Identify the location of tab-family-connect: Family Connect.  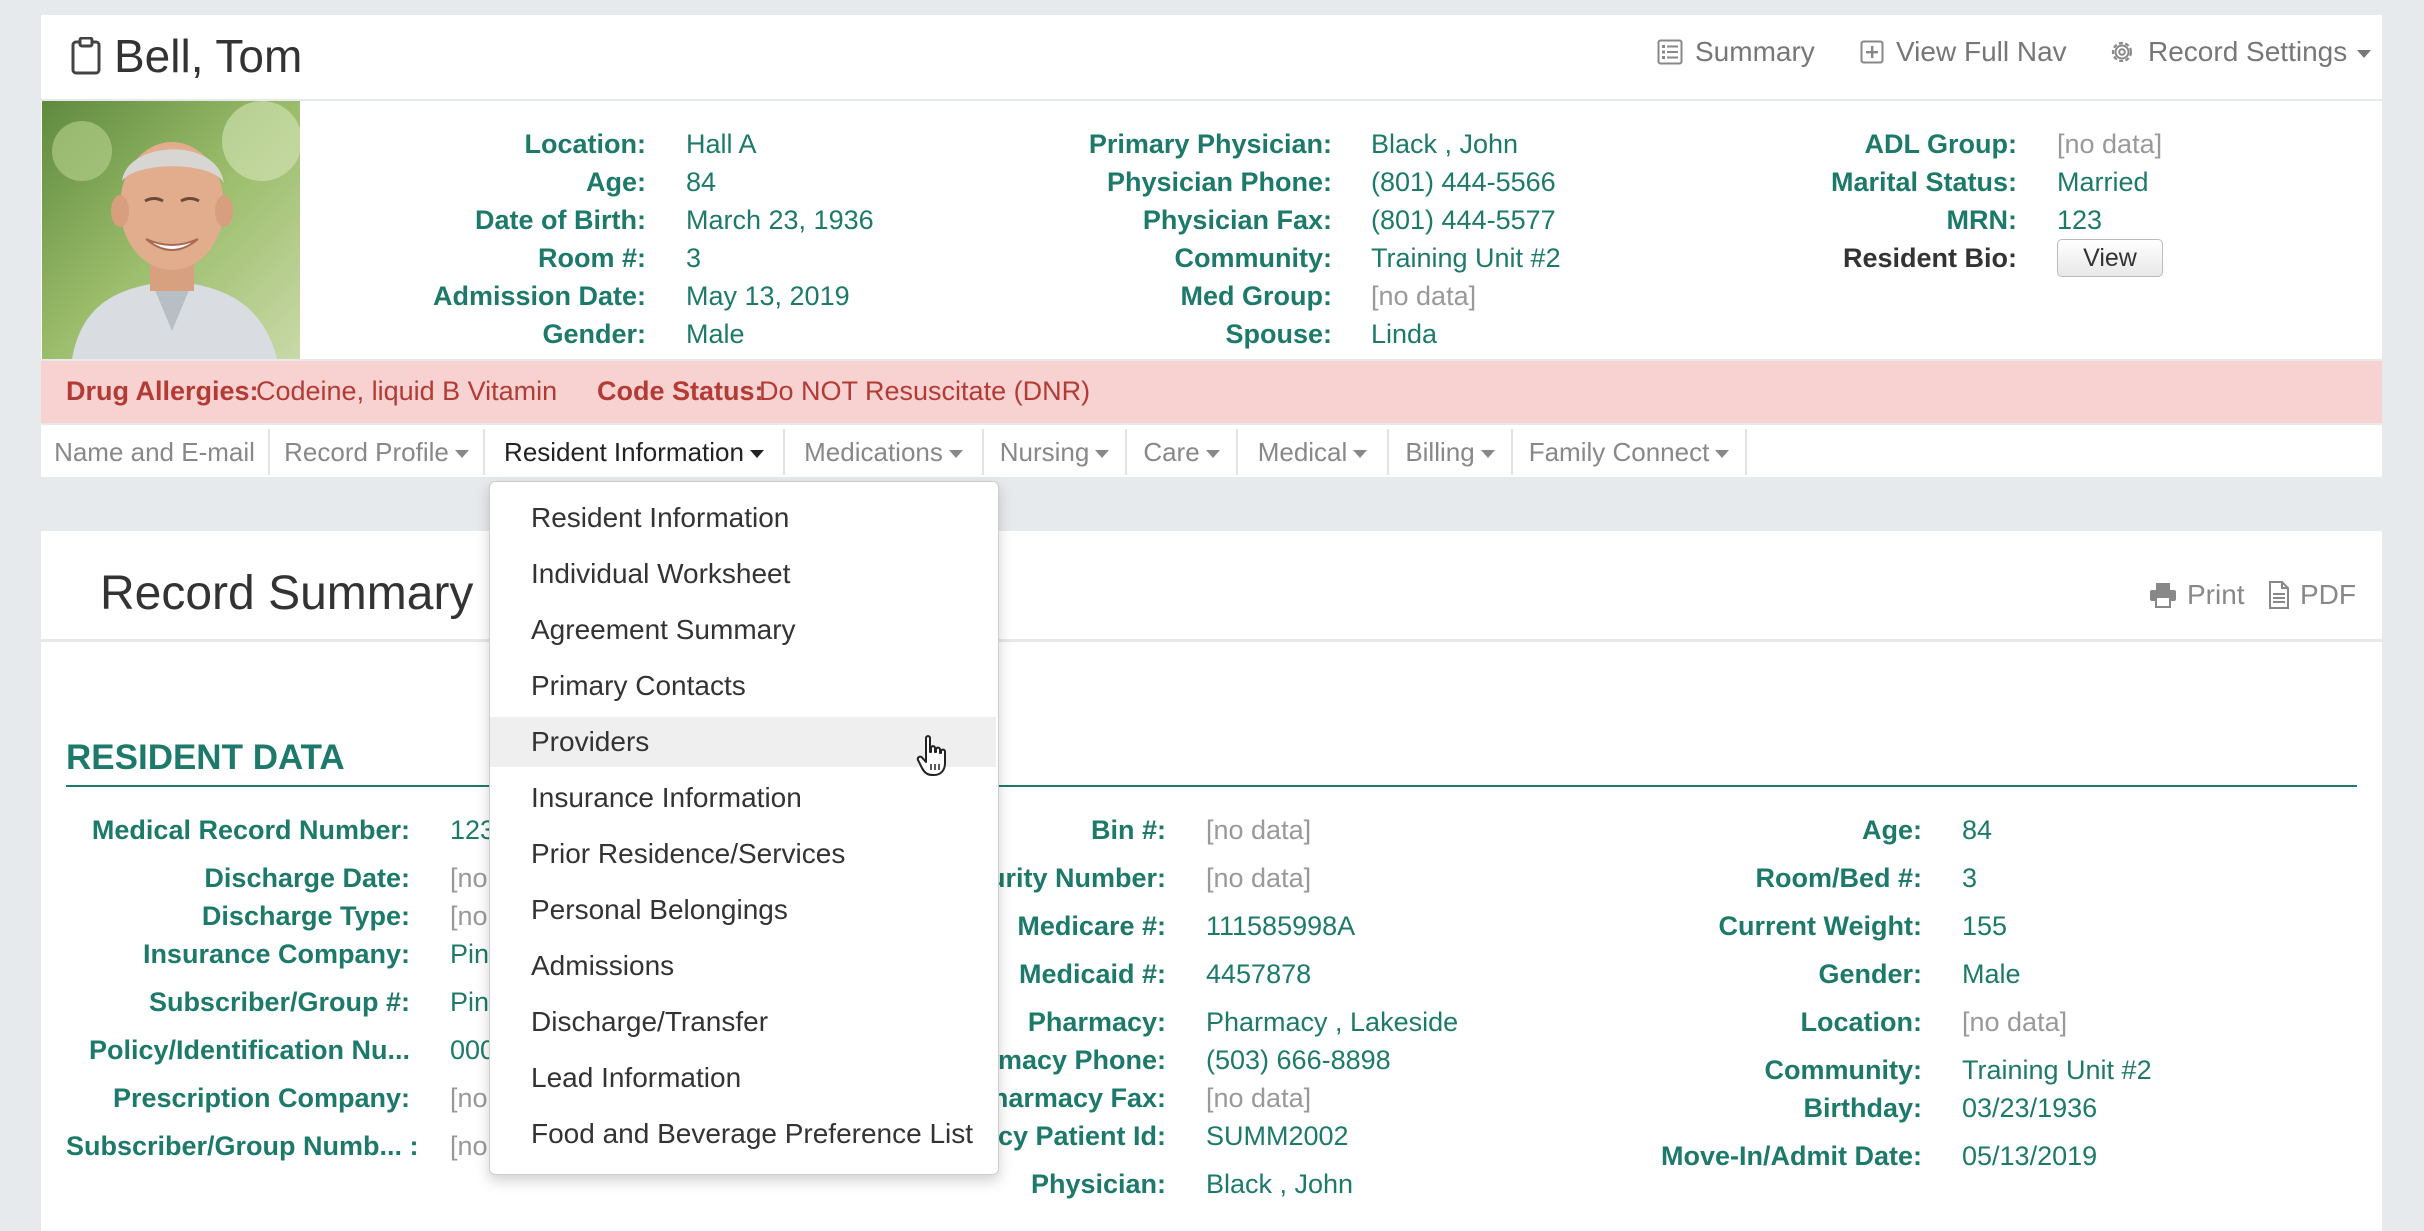
(1630, 452).